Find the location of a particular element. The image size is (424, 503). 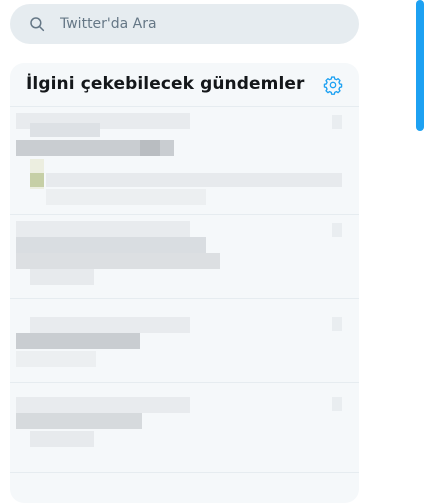

trends-panel-title: İlgini çekebilecek gündemler is located at coordinates (165, 84).